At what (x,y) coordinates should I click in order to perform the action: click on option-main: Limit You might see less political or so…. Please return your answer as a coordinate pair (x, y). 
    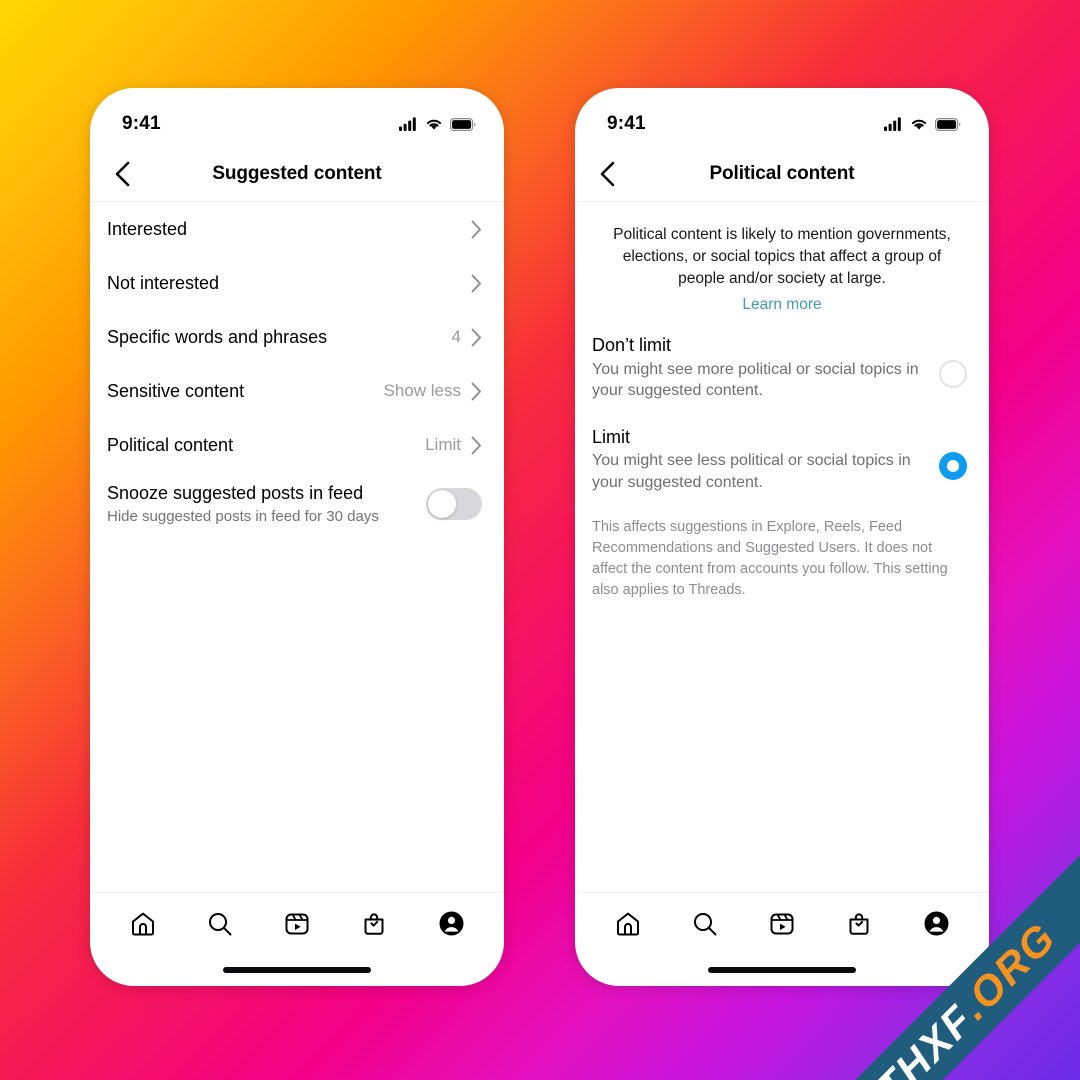
    Looking at the image, I should click on (765, 460).